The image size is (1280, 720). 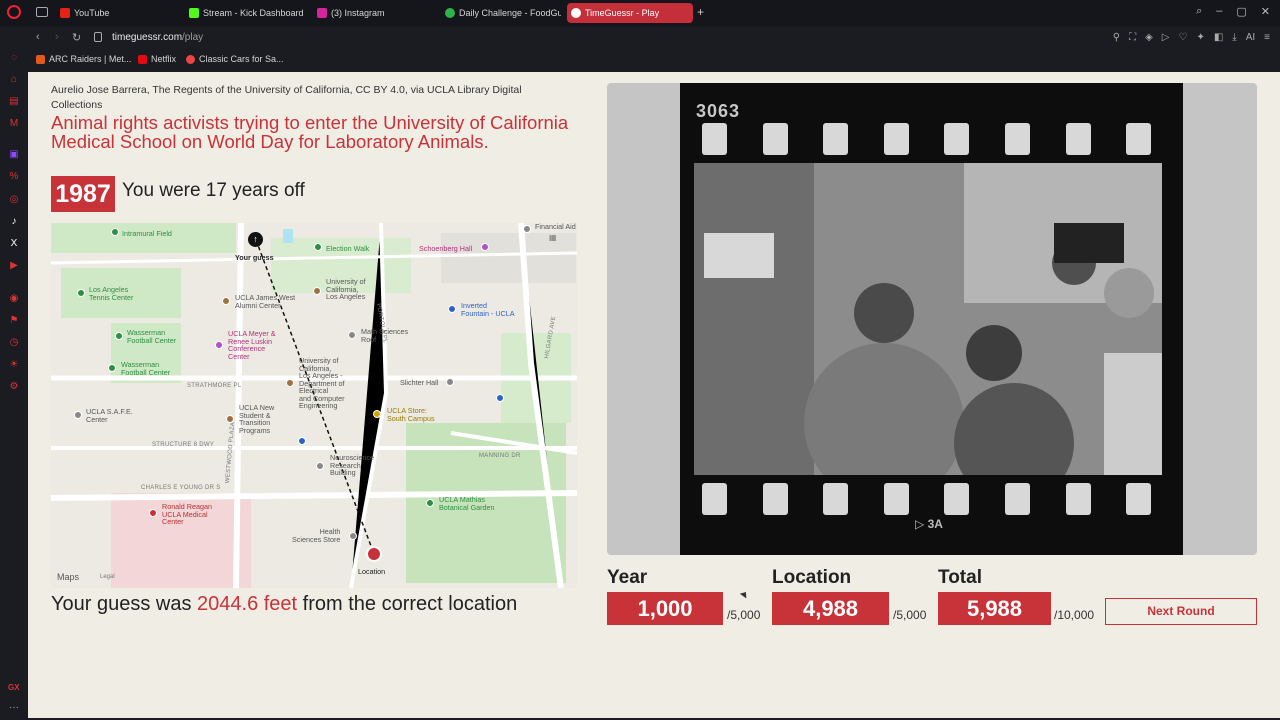 I want to click on snapshot-icon: ⛶, so click(x=1132, y=37).